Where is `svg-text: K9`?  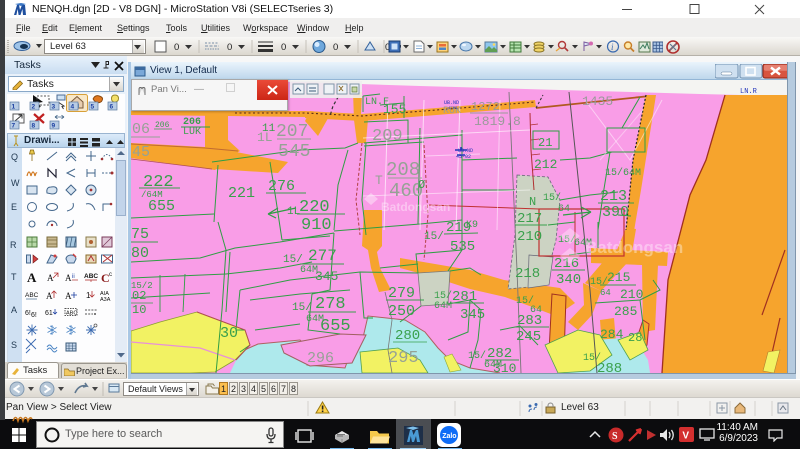
svg-text: K9 is located at coordinates (472, 225).